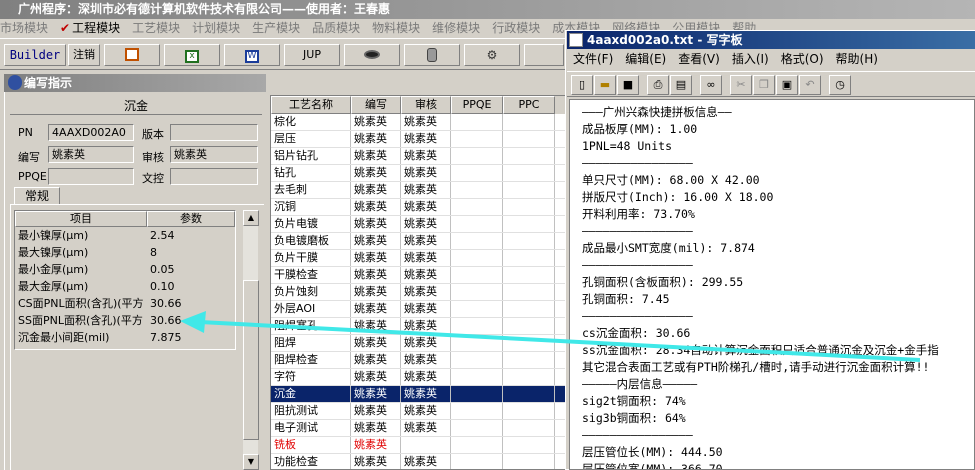  I want to click on table-row: 功能检查 姚素英 姚素英, so click(419, 461).